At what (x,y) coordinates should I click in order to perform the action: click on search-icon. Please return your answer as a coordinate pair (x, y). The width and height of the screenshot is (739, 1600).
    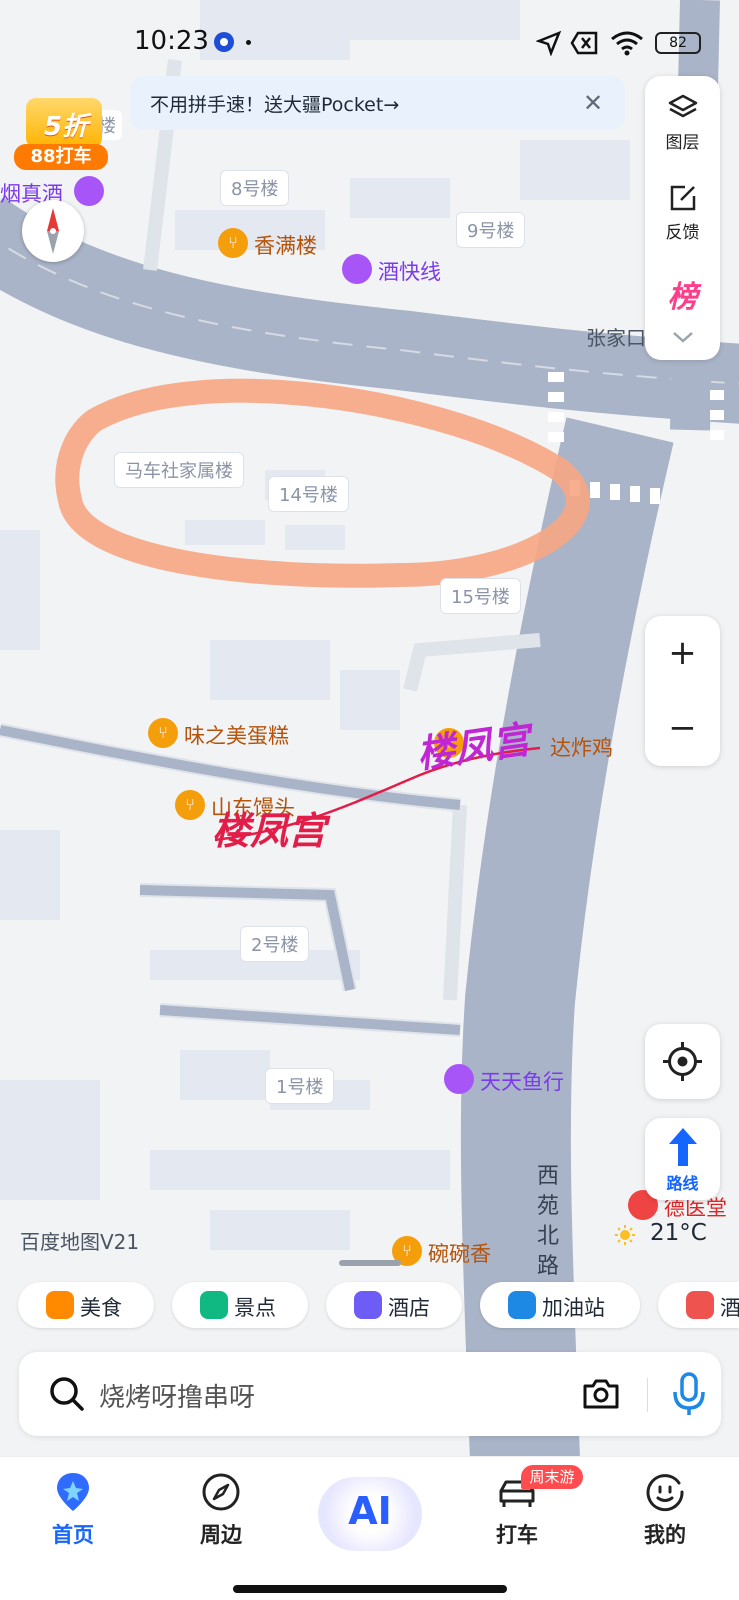
    Looking at the image, I should click on (67, 1394).